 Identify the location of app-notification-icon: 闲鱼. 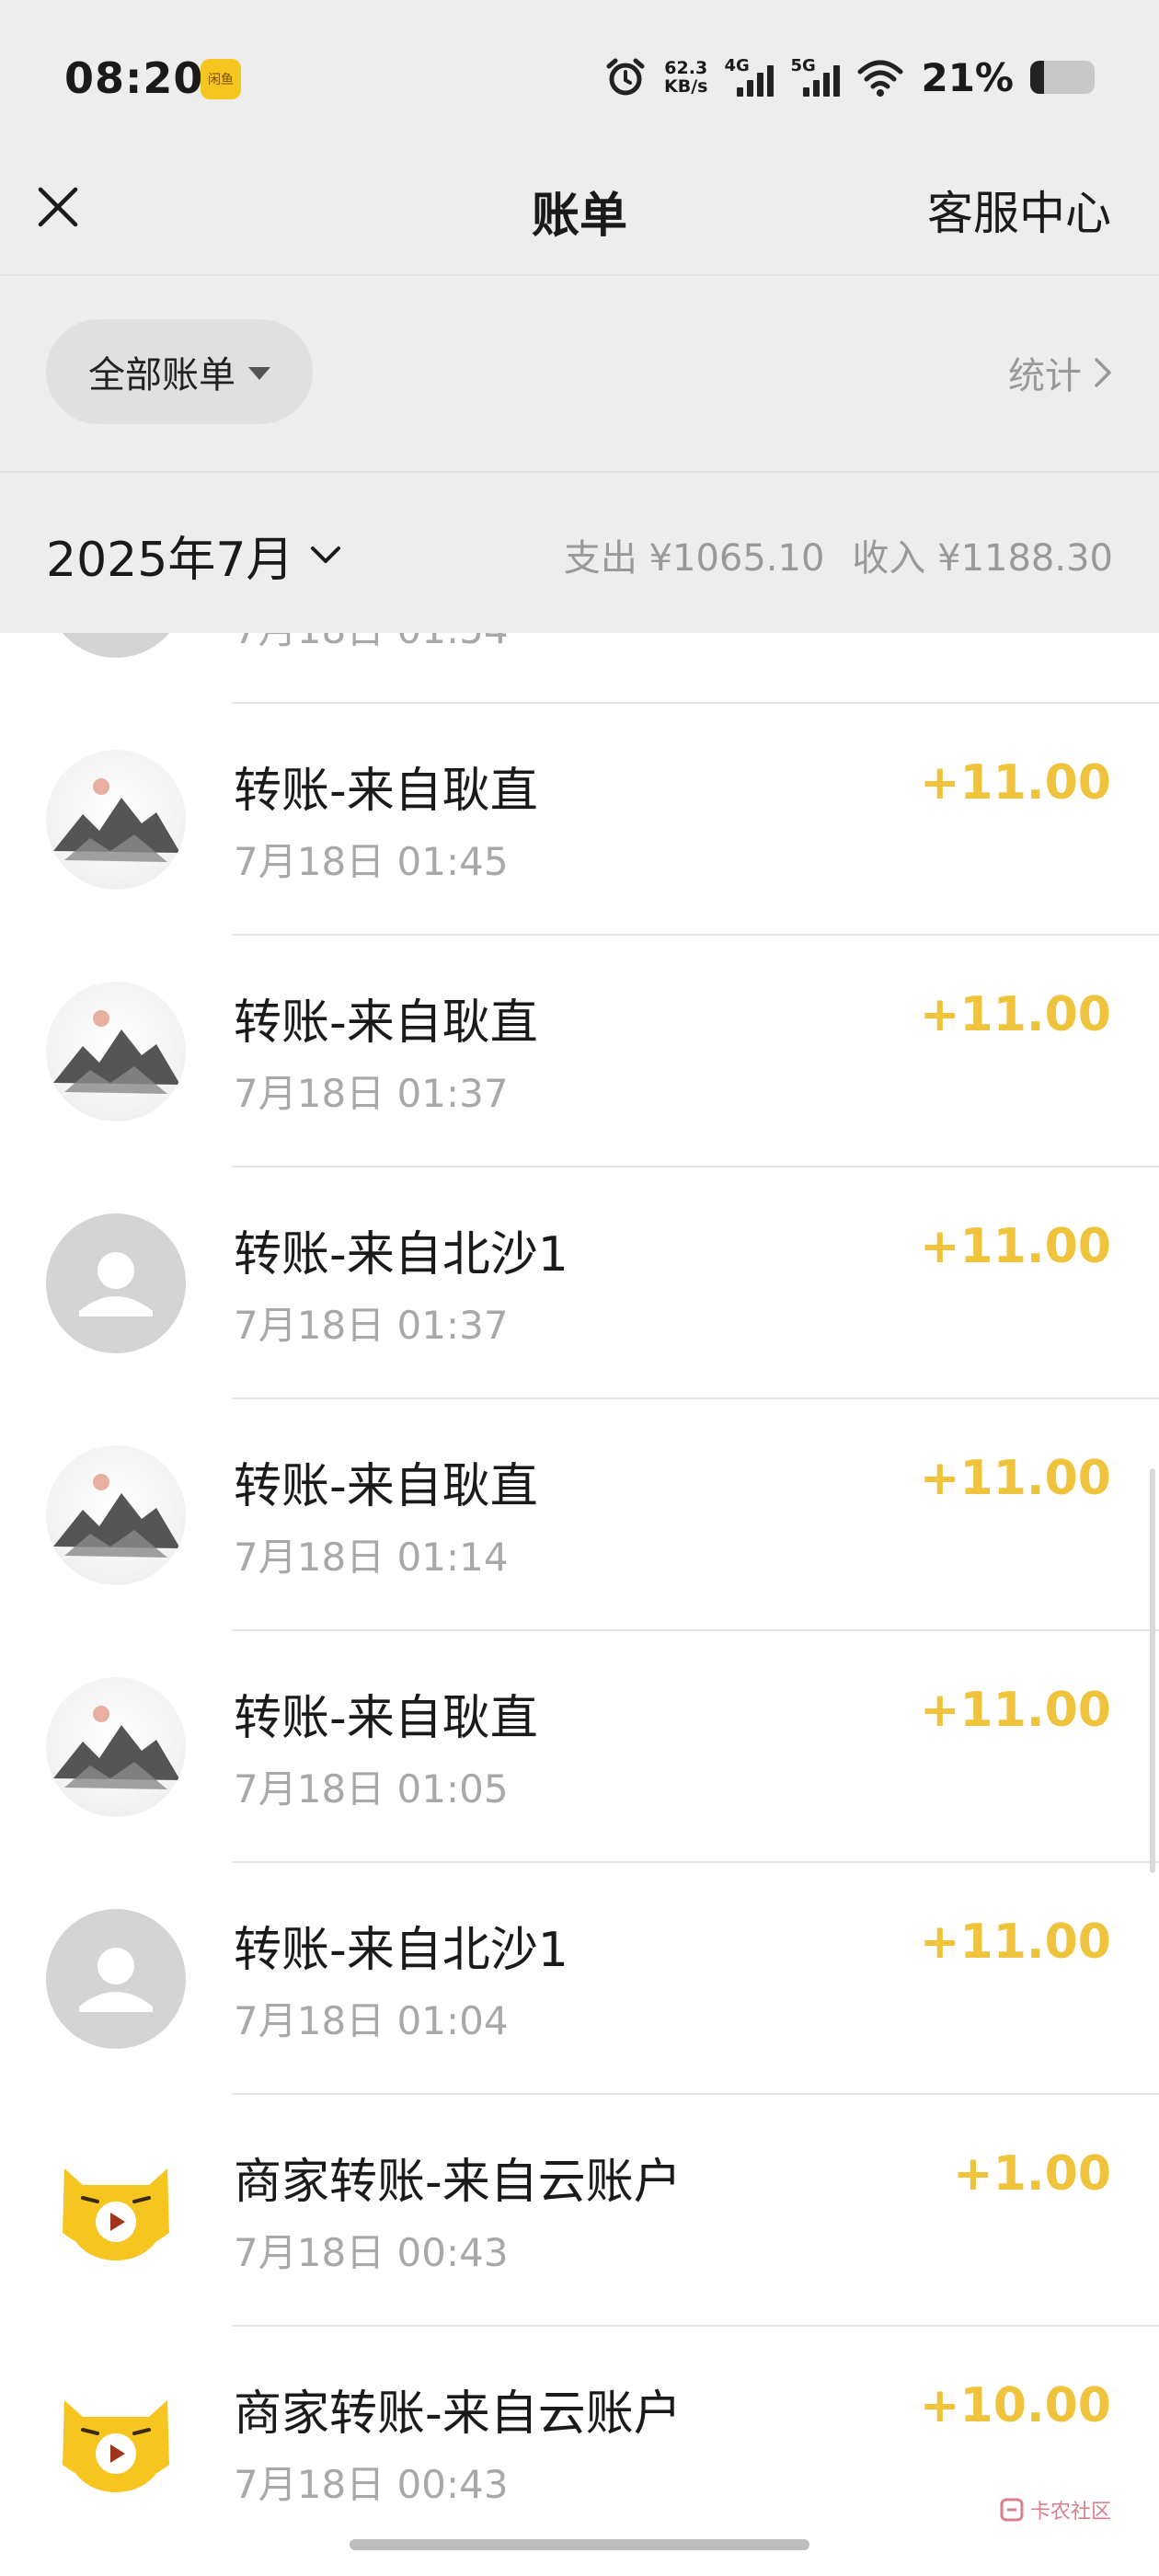
(221, 79).